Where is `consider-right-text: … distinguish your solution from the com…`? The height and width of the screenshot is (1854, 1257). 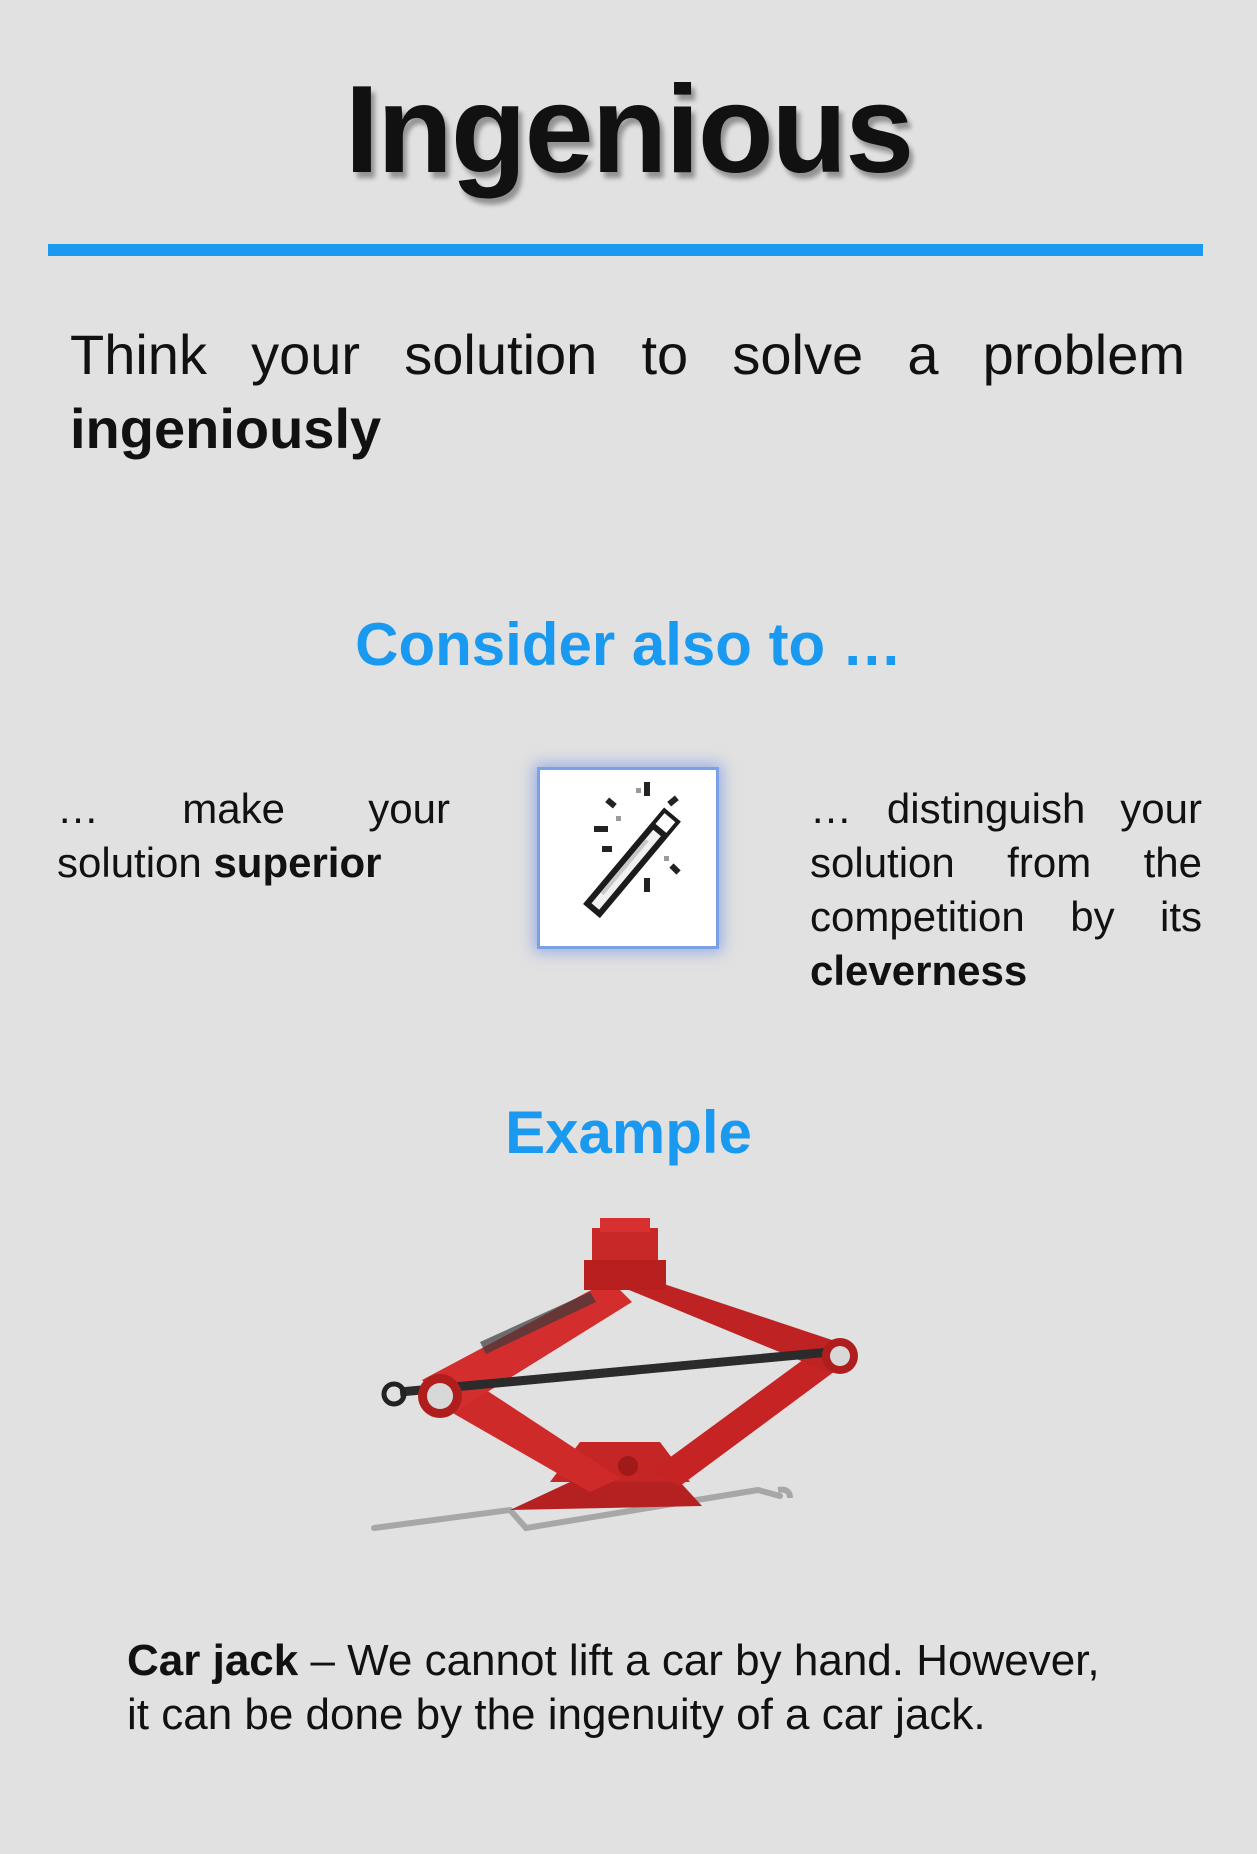
consider-right-text: … distinguish your solution from the com… is located at coordinates (1006, 890).